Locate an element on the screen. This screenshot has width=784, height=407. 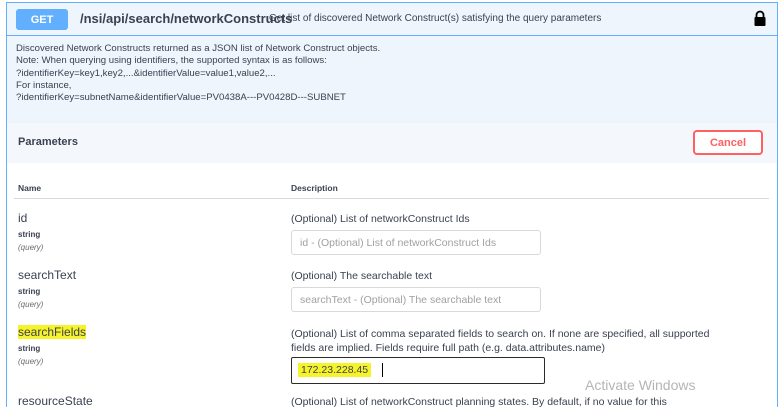
param-name-highlight: searchFields is located at coordinates (52, 332).